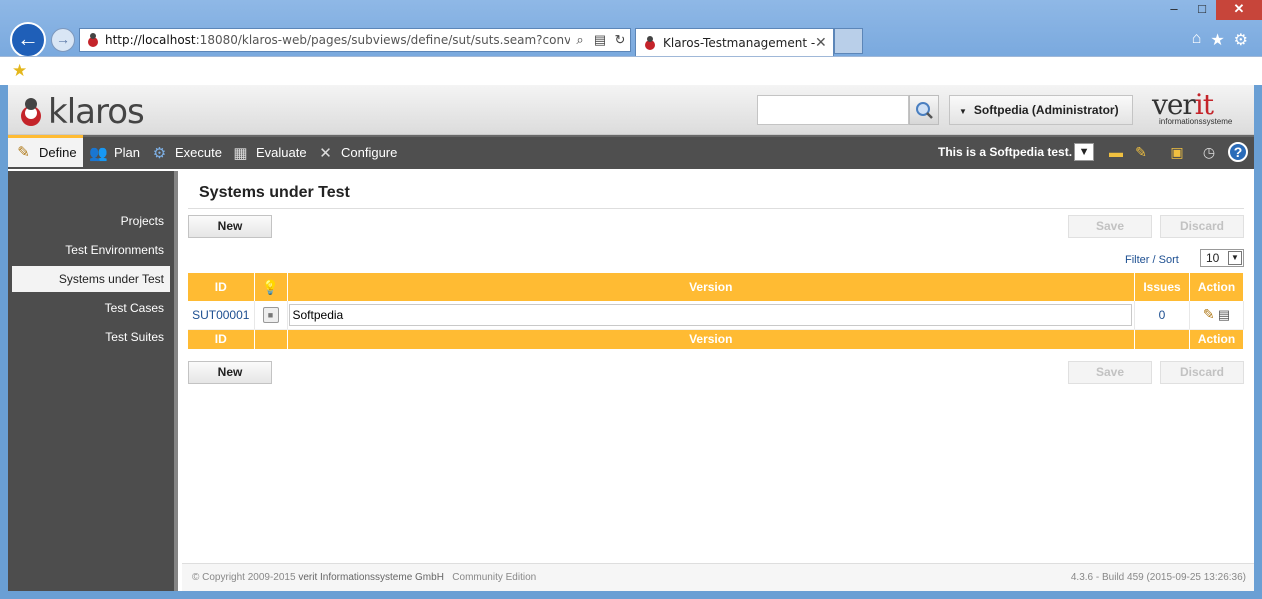 The image size is (1262, 599). Describe the element at coordinates (28, 40) in the screenshot. I see `back-button: ←` at that location.